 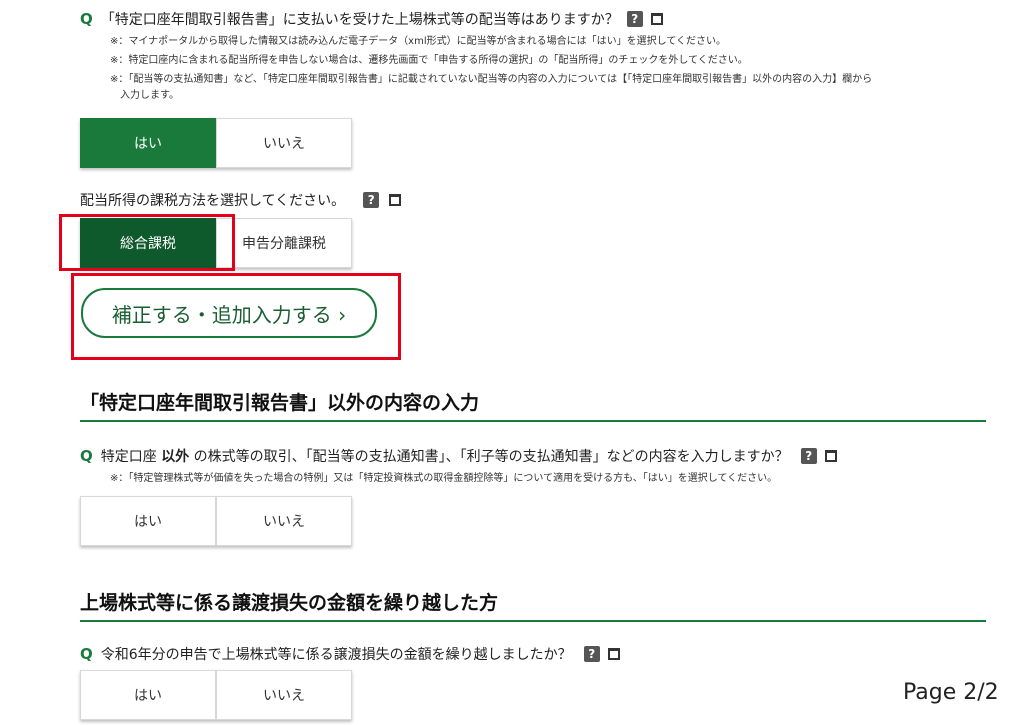 I want to click on section3-answer-group: はい いいえ, so click(x=216, y=695).